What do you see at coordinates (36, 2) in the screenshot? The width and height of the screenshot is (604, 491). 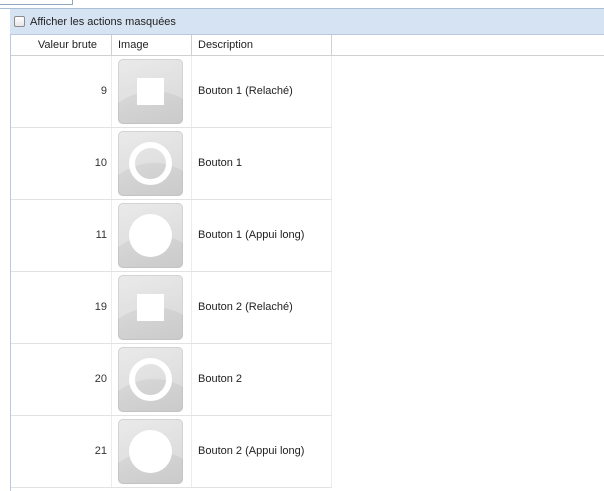 I see `panel-tab-fragment` at bounding box center [36, 2].